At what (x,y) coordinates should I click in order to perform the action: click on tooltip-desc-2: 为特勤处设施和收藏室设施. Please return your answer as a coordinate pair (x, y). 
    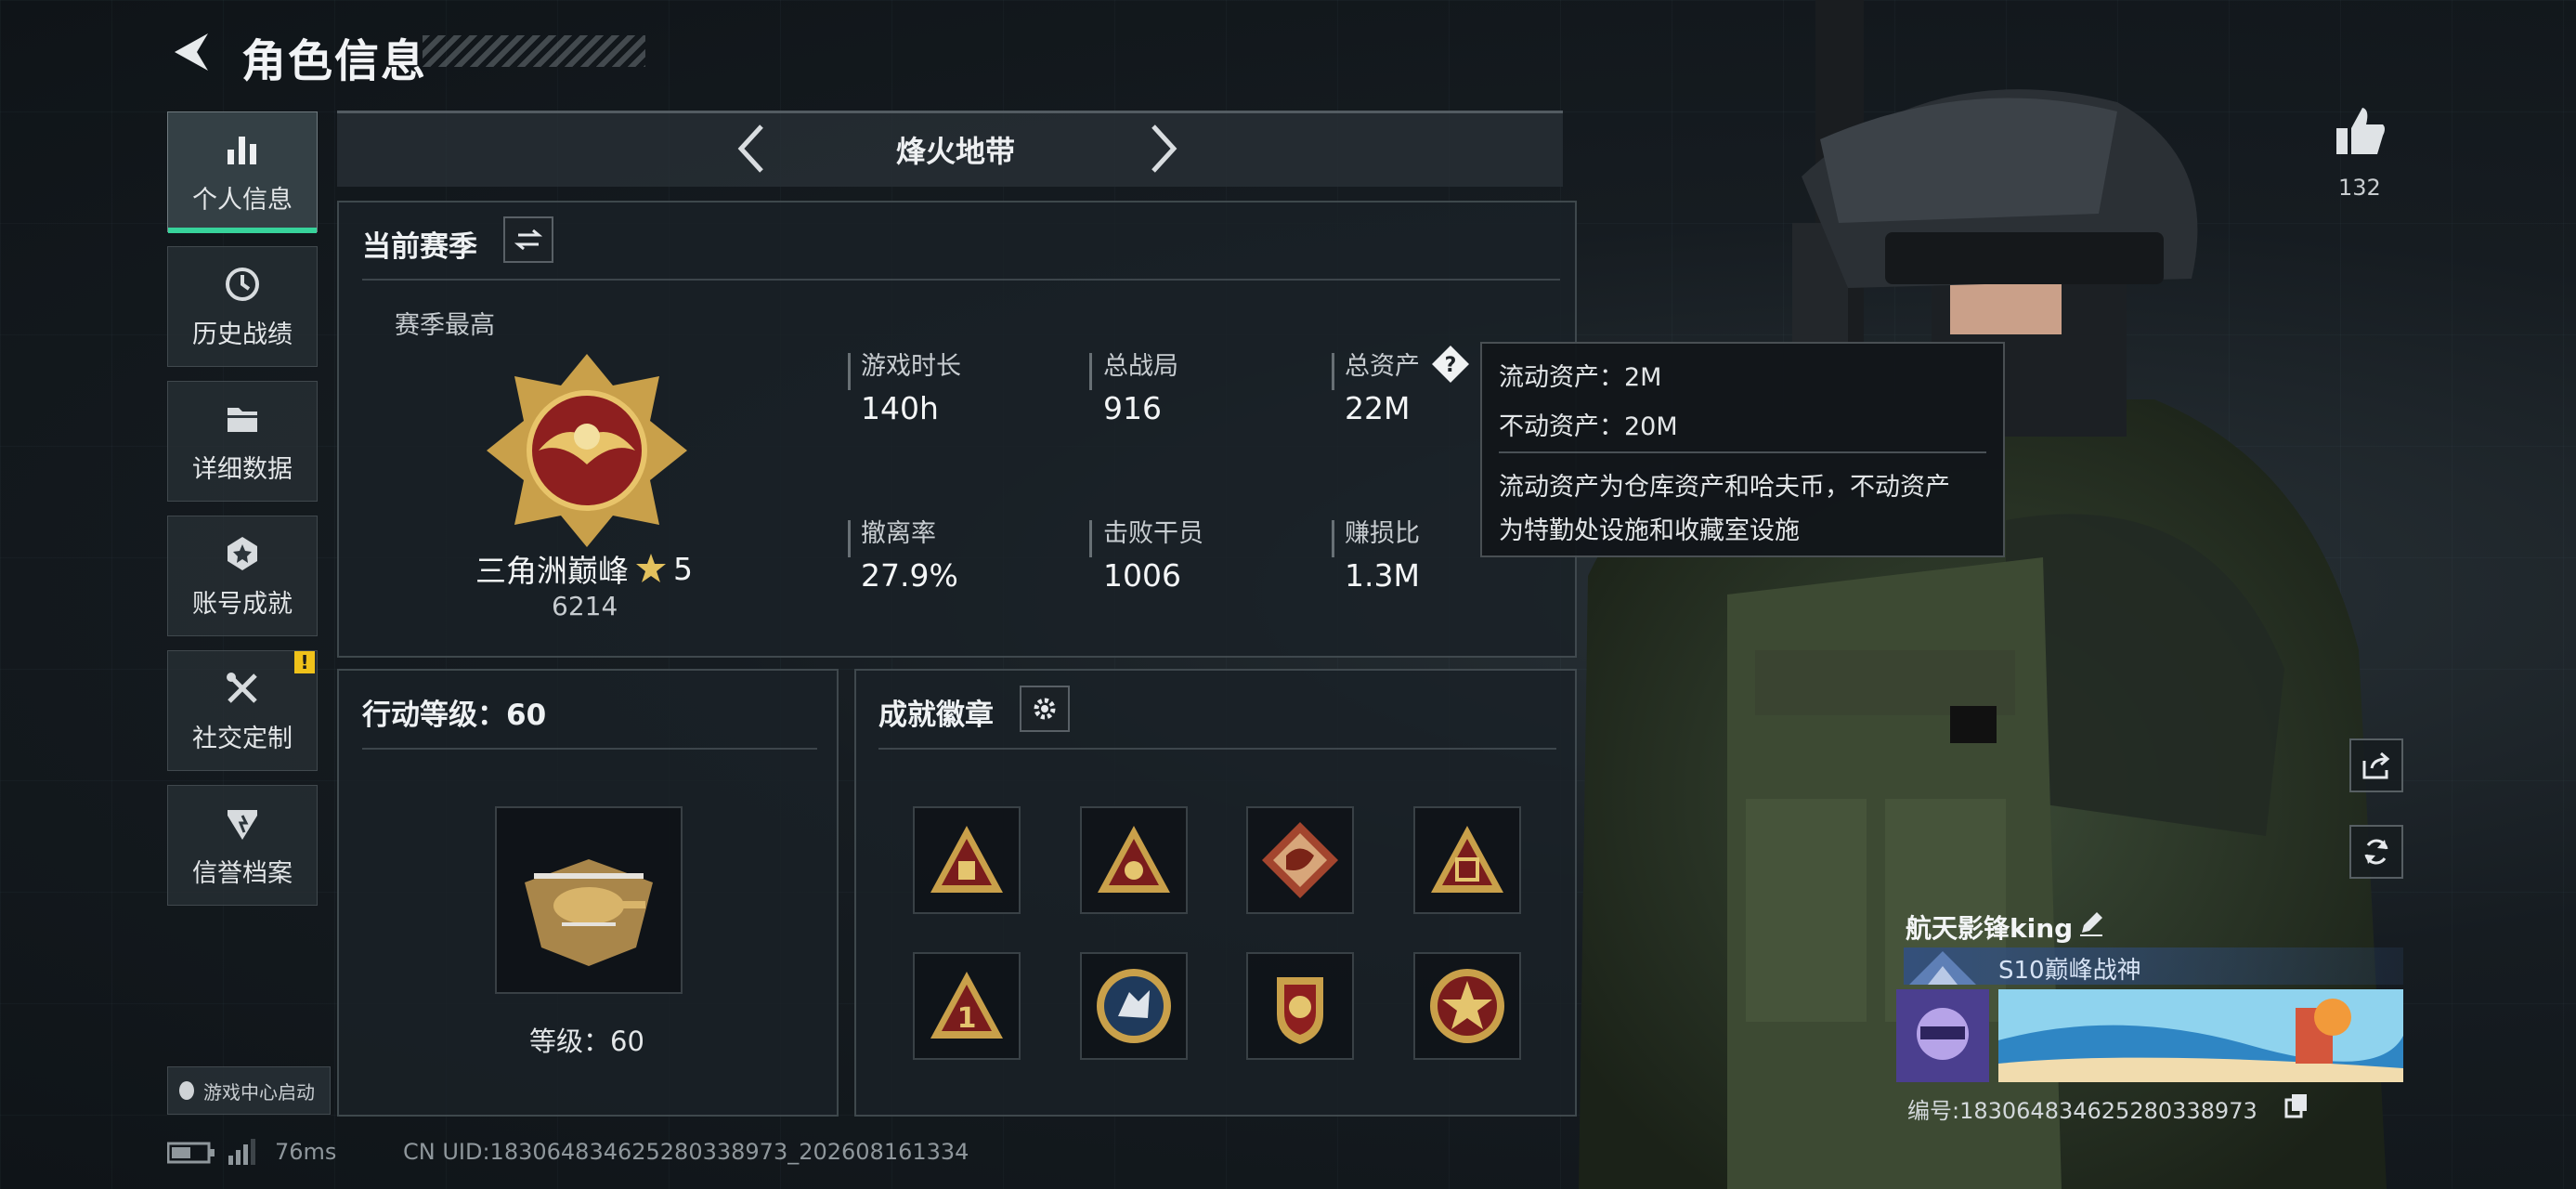
    Looking at the image, I should click on (1649, 531).